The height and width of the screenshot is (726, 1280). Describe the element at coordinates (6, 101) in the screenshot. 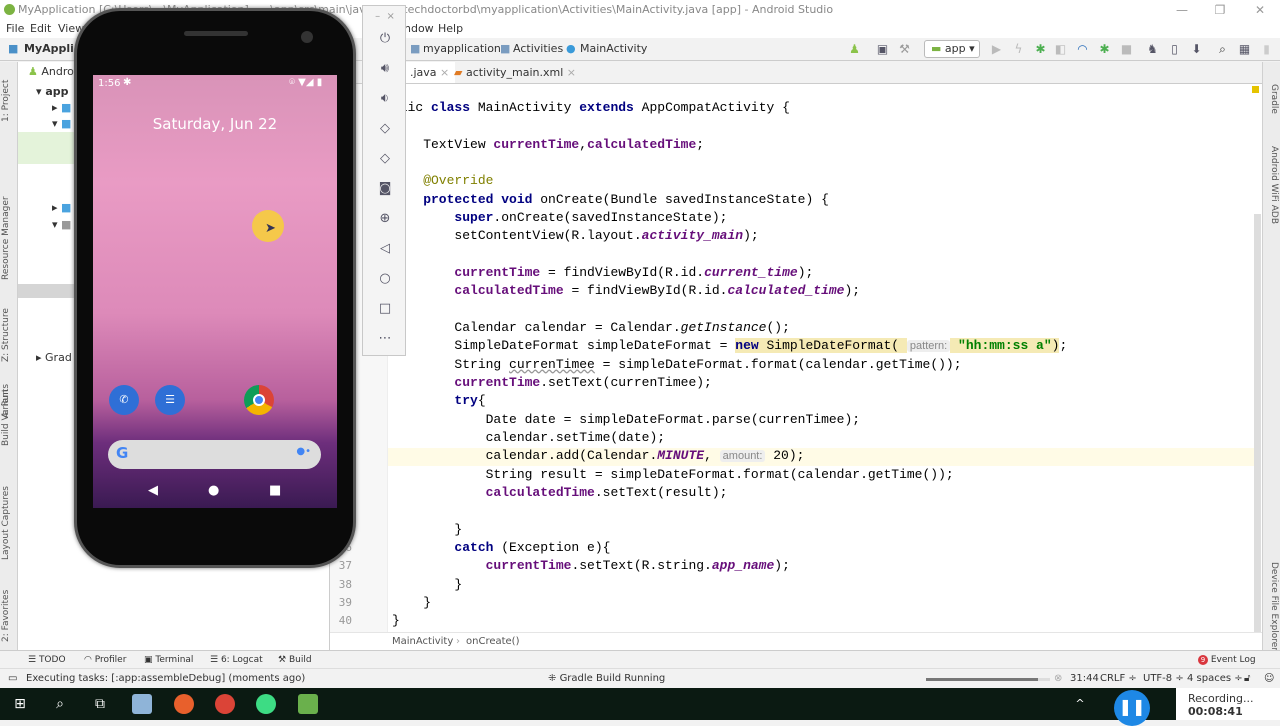

I see `tool-tab-project: 1: Project` at that location.